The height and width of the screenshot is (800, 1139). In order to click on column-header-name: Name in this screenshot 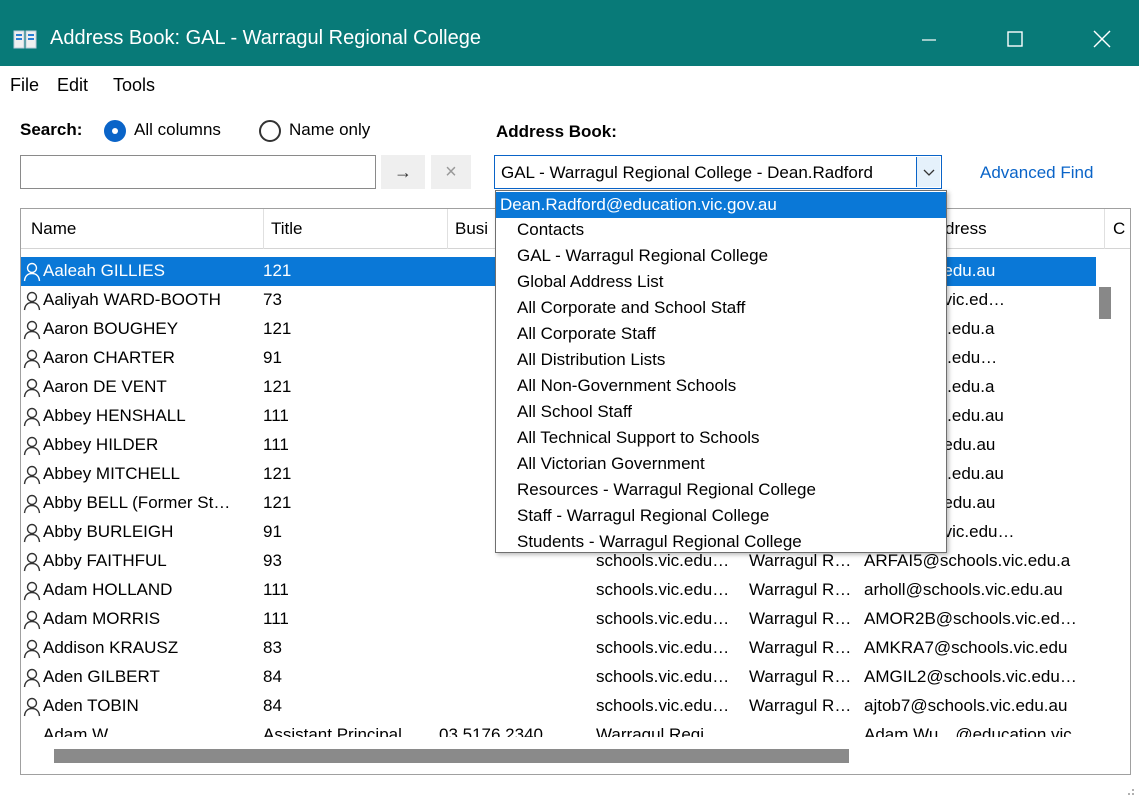, I will do `click(53, 229)`.